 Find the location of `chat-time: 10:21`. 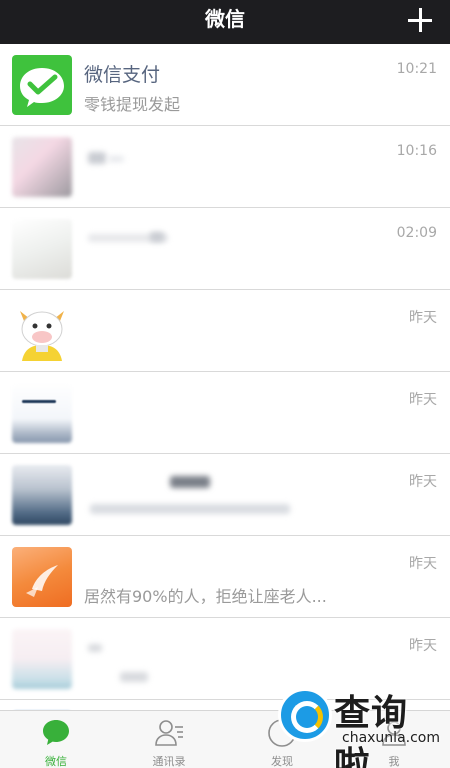

chat-time: 10:21 is located at coordinates (416, 69).